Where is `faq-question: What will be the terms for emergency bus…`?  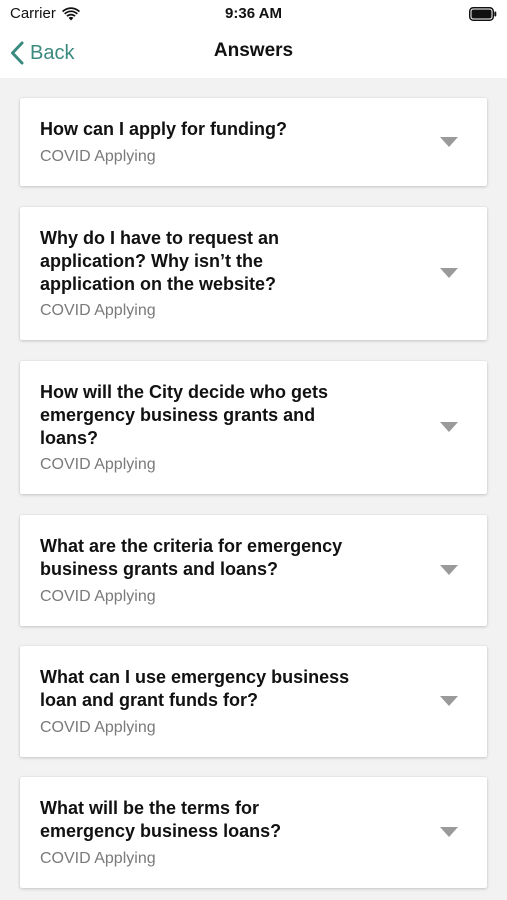 faq-question: What will be the terms for emergency bus… is located at coordinates (161, 819).